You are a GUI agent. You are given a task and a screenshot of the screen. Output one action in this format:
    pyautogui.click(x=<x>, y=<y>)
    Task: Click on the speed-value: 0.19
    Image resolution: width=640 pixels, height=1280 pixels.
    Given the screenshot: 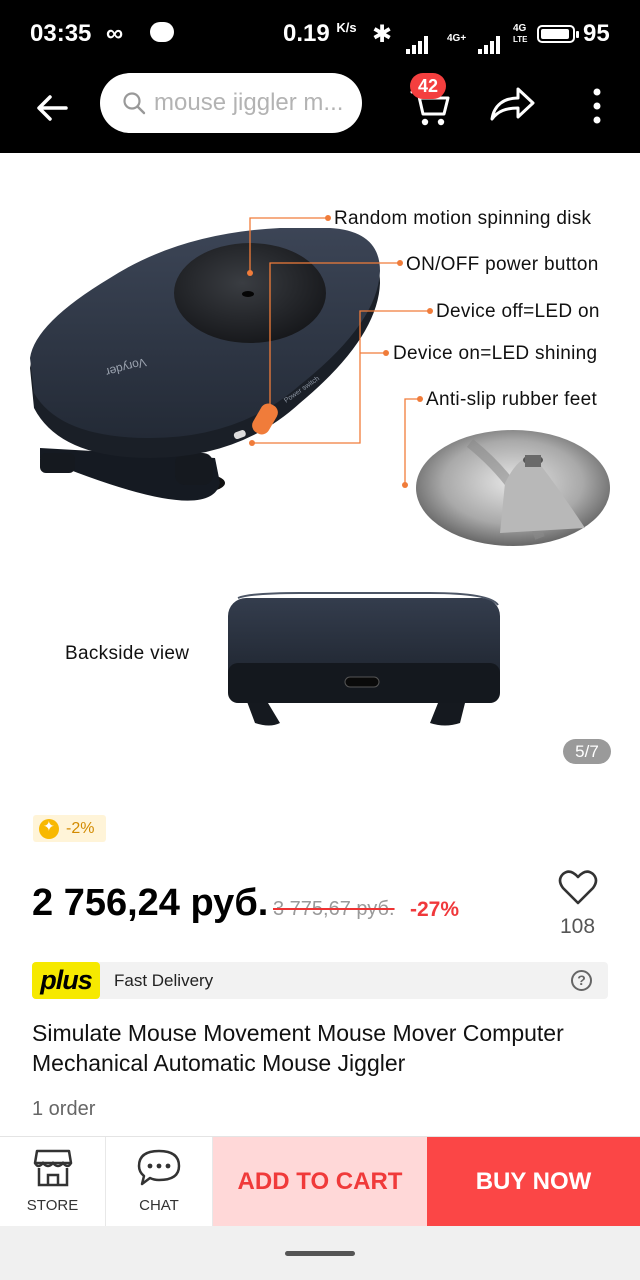 What is the action you would take?
    pyautogui.click(x=306, y=33)
    